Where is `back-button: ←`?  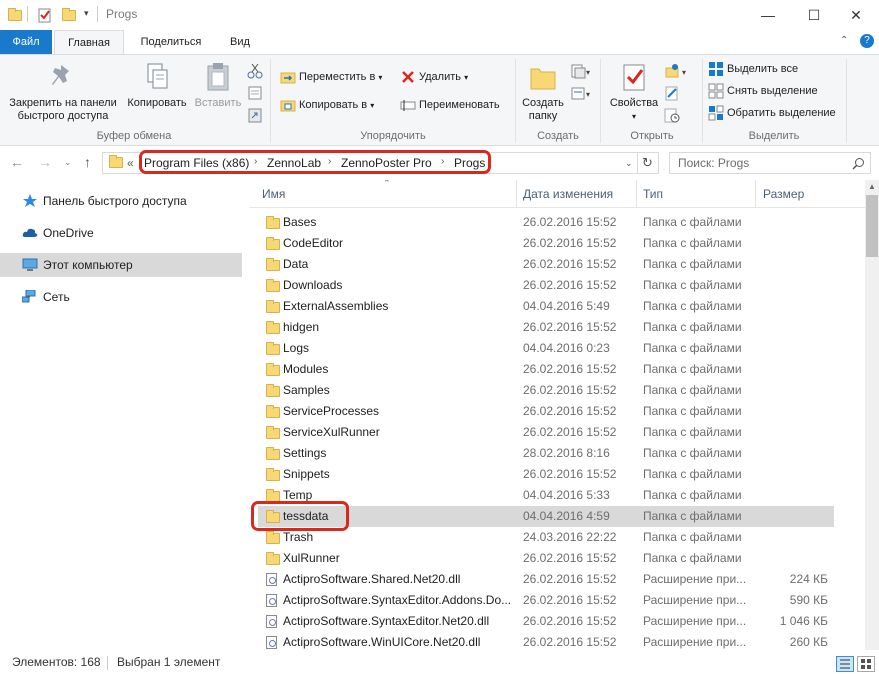 back-button: ← is located at coordinates (17, 162).